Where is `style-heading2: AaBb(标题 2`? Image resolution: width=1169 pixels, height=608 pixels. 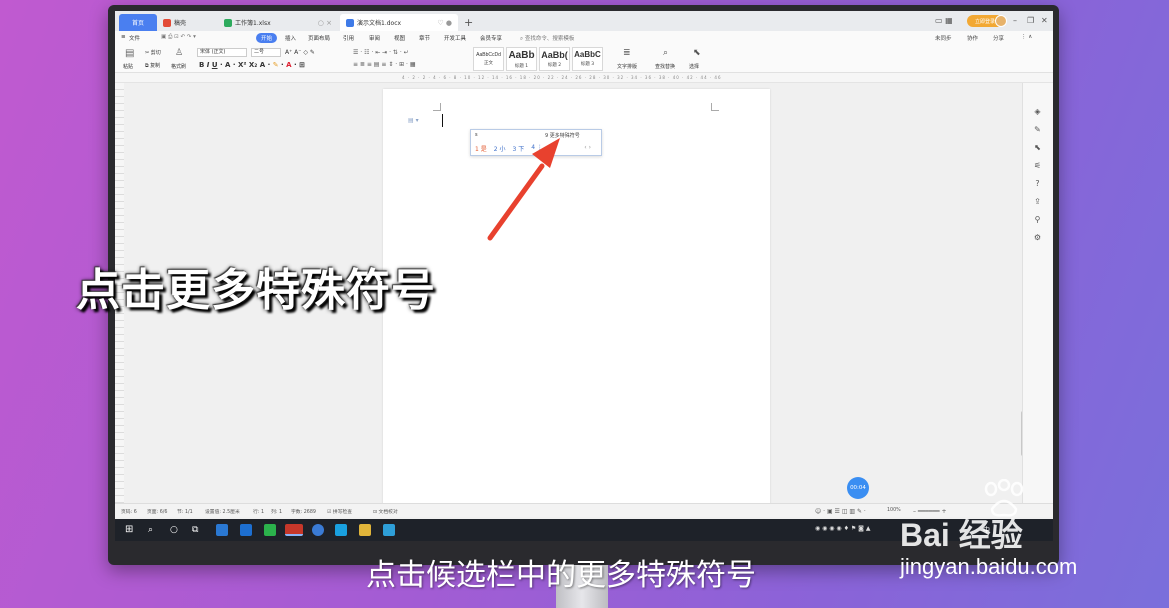
style-heading2: AaBb(标题 2 is located at coordinates (554, 59).